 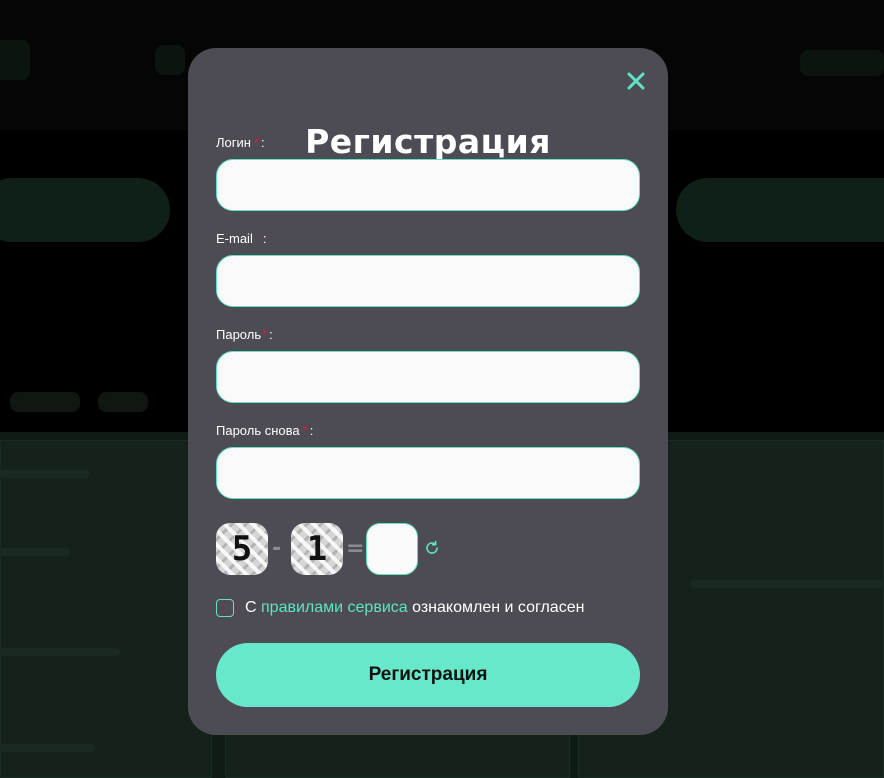 What do you see at coordinates (240, 142) in the screenshot?
I see `login-label: Логин *:` at bounding box center [240, 142].